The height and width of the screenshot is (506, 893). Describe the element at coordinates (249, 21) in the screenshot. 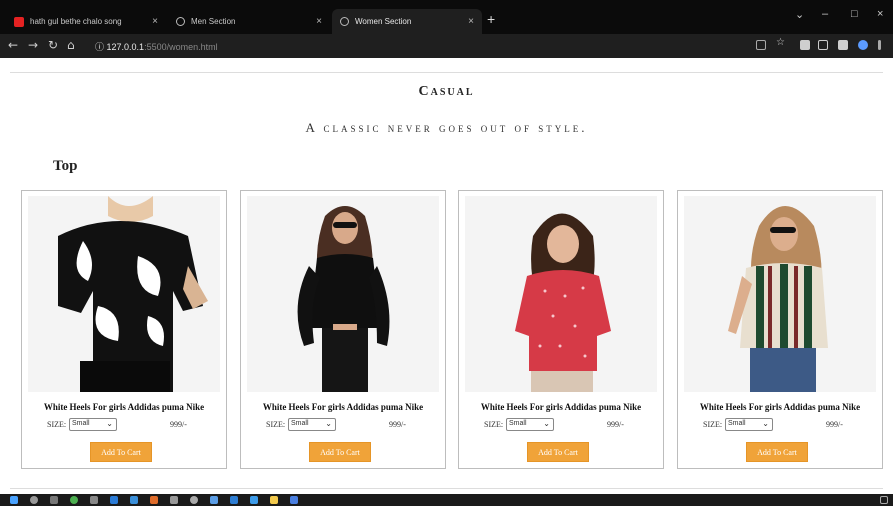

I see `tab-men-section: Men Section ×` at that location.